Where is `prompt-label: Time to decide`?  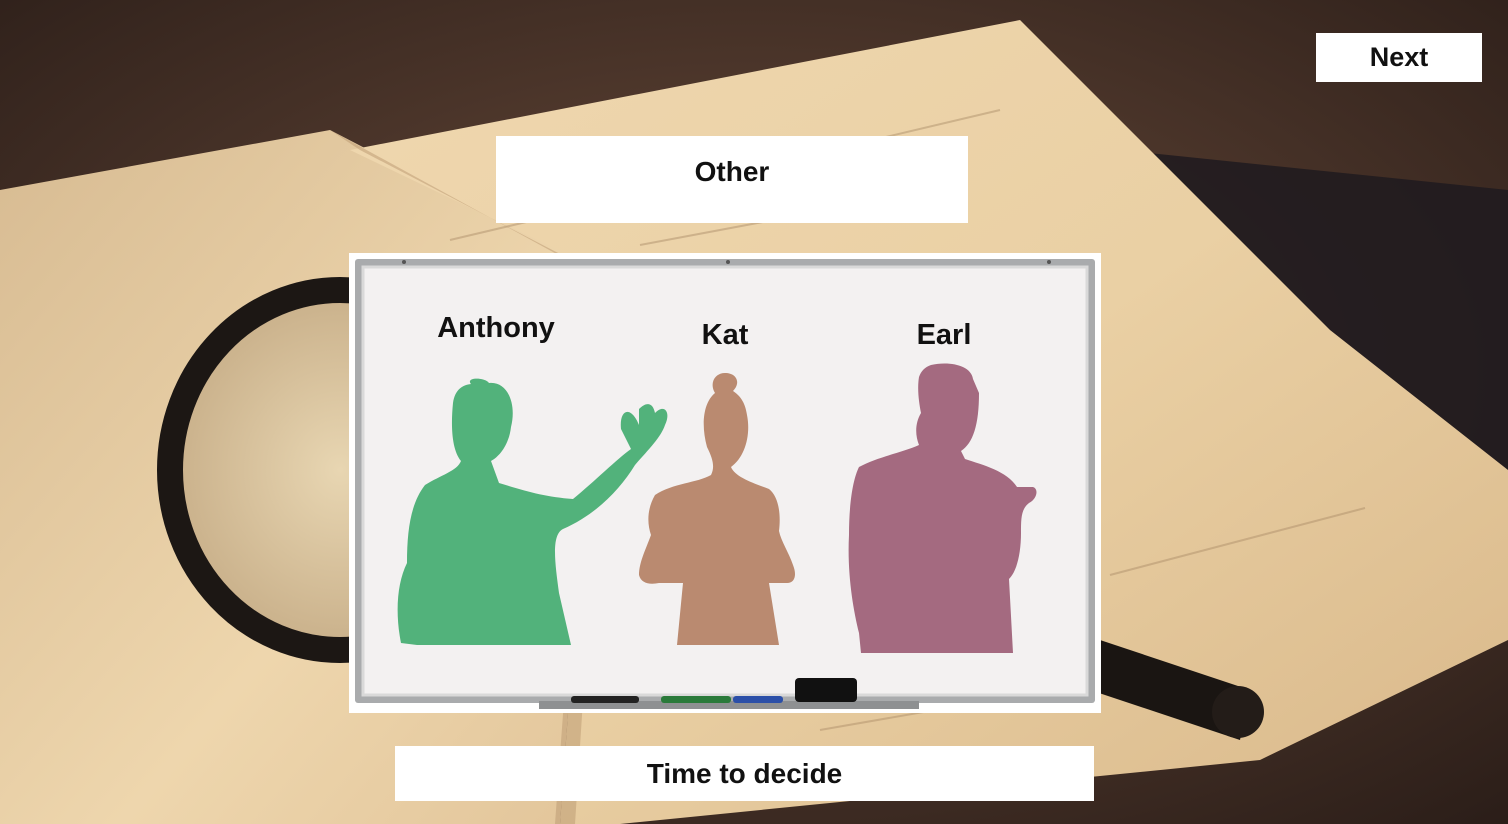
prompt-label: Time to decide is located at coordinates (744, 773).